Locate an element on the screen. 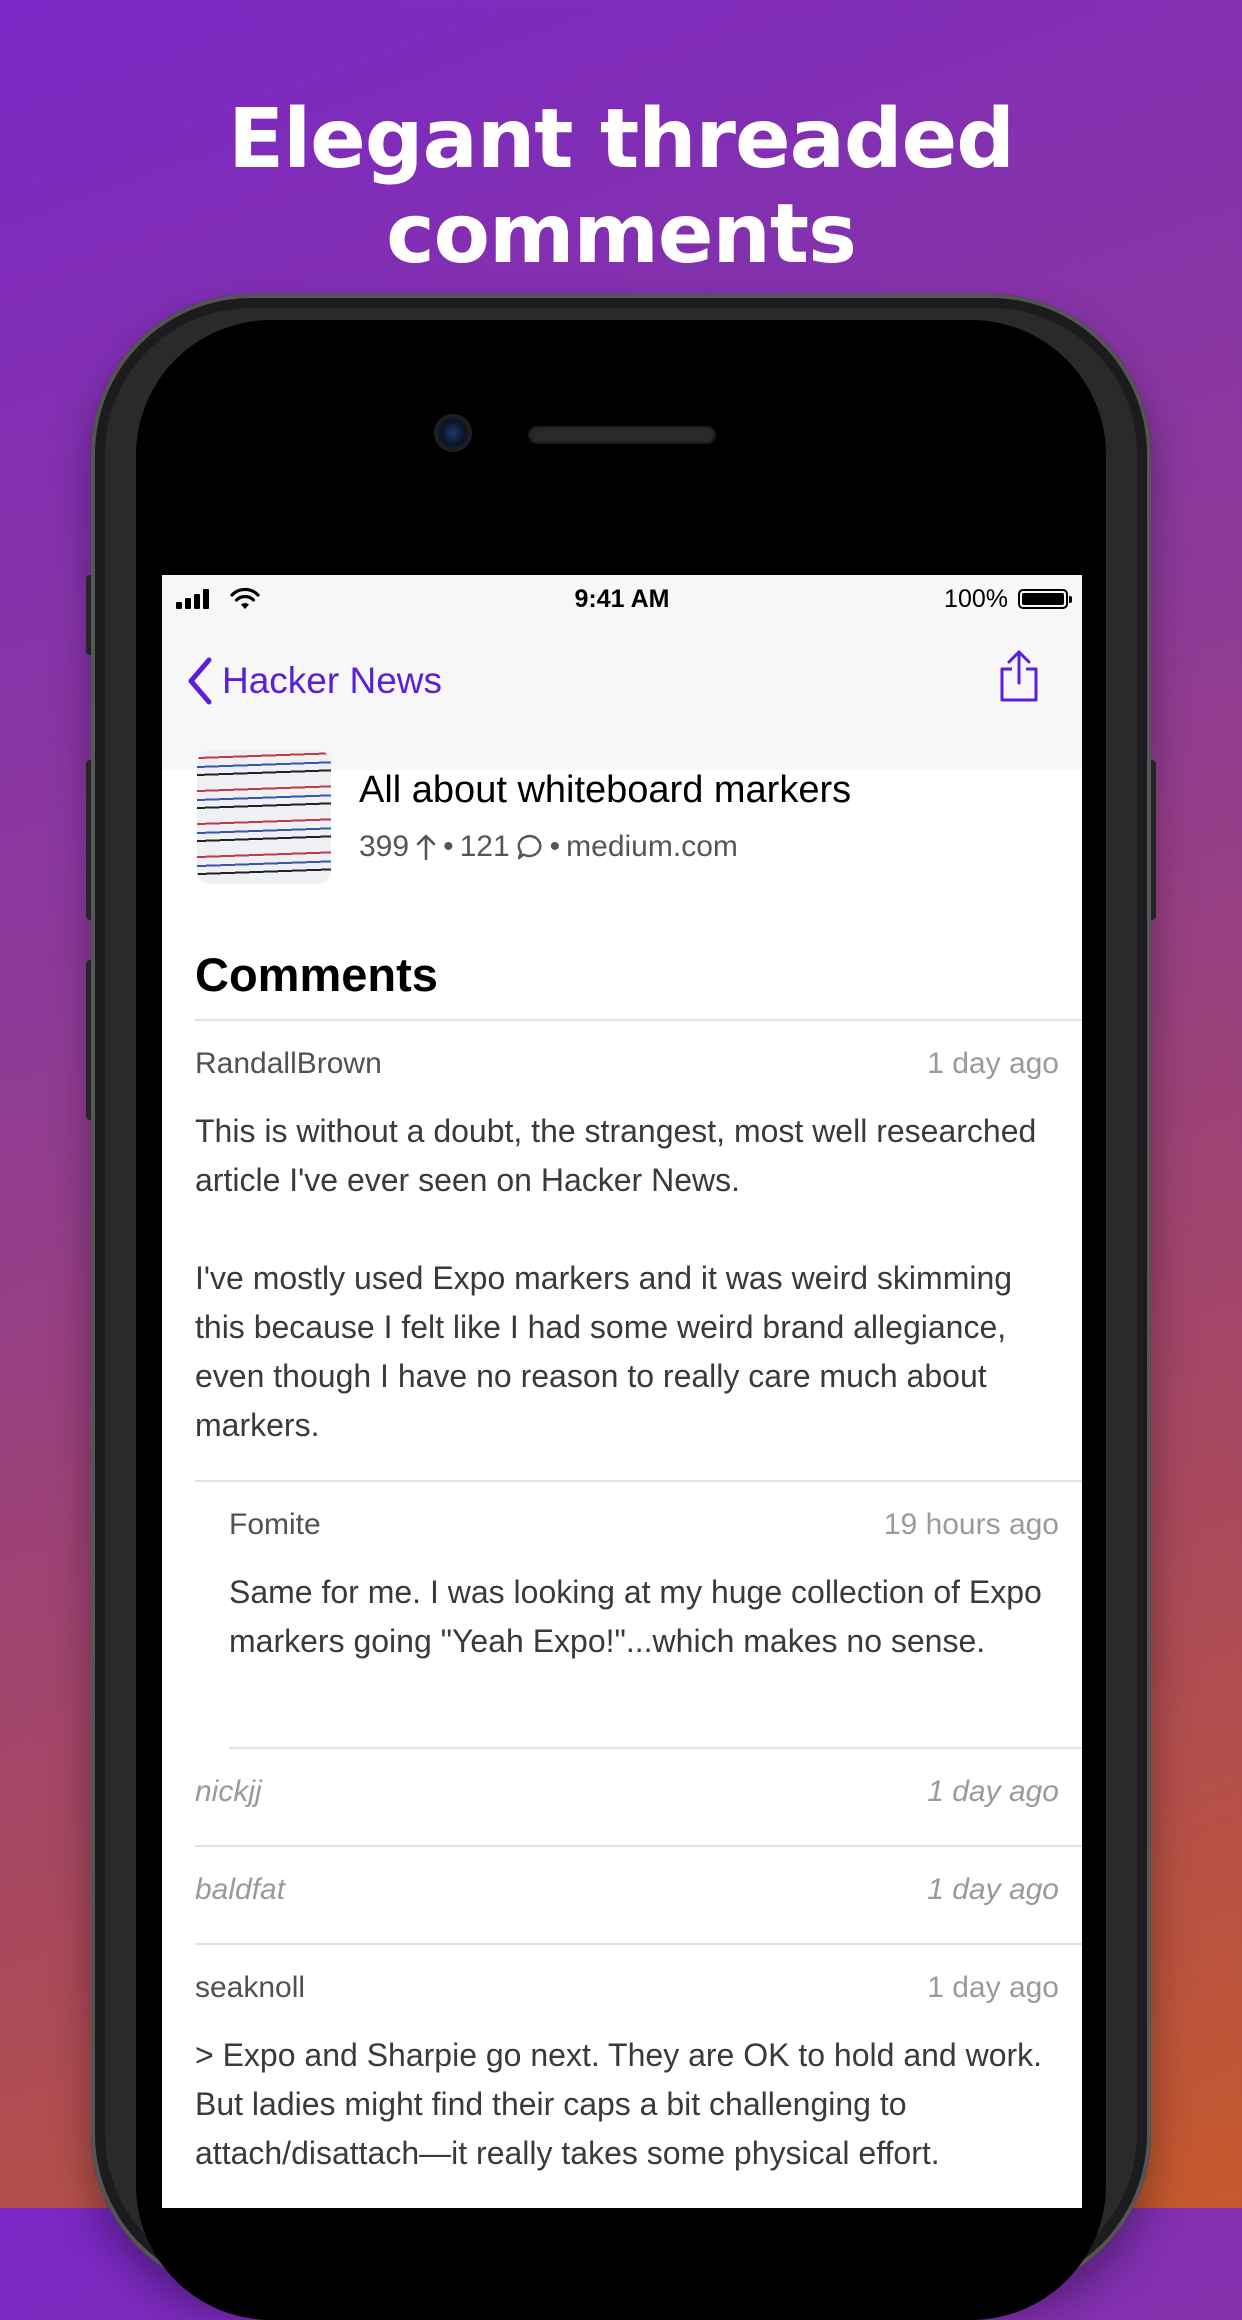 Image resolution: width=1242 pixels, height=2320 pixels. back-button: Hacker News is located at coordinates (314, 681).